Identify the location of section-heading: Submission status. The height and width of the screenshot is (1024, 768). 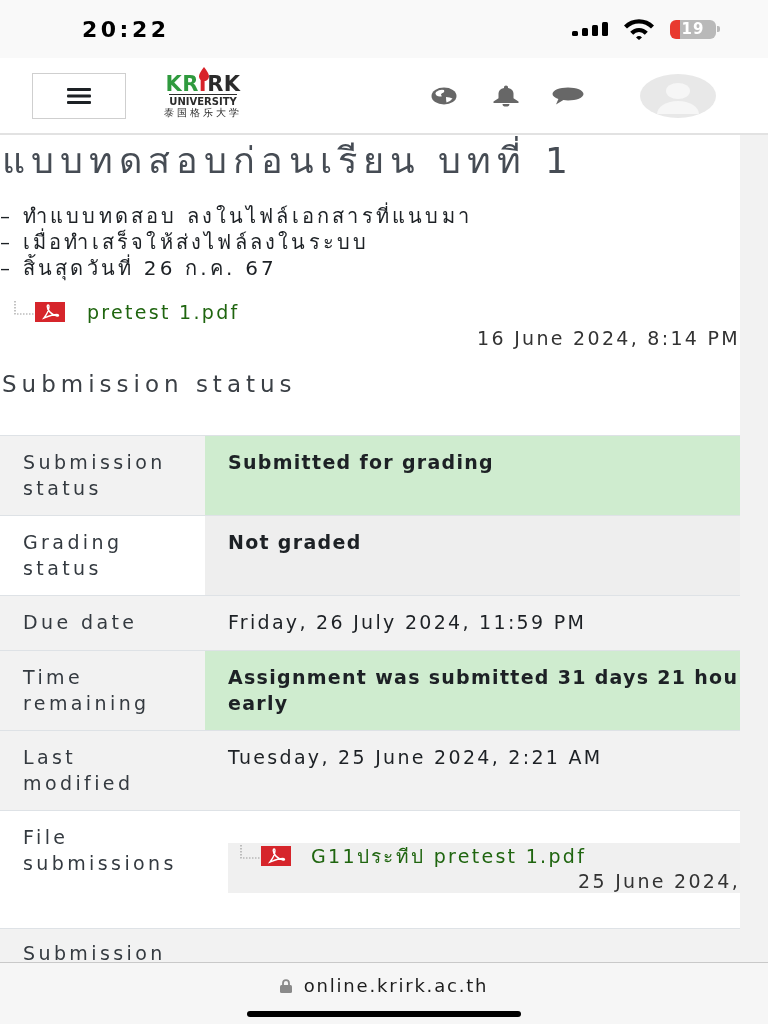
(149, 384).